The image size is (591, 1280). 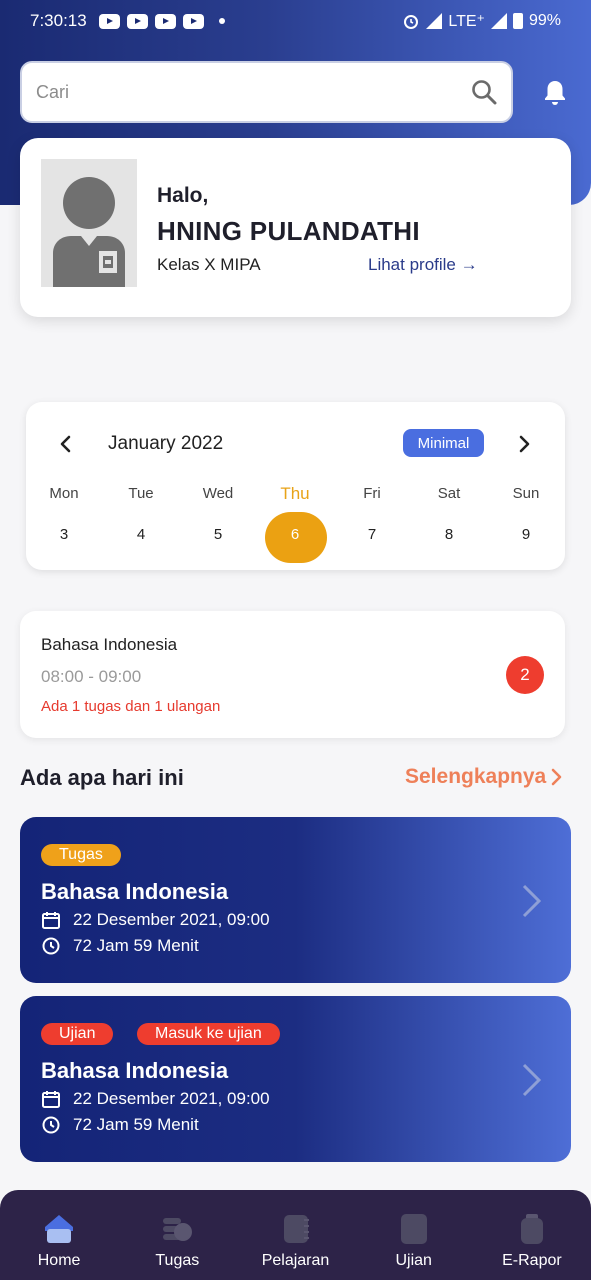 What do you see at coordinates (178, 1229) in the screenshot?
I see `tasks-icon` at bounding box center [178, 1229].